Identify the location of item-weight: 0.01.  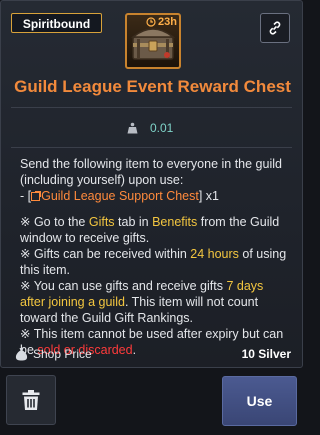
(150, 128).